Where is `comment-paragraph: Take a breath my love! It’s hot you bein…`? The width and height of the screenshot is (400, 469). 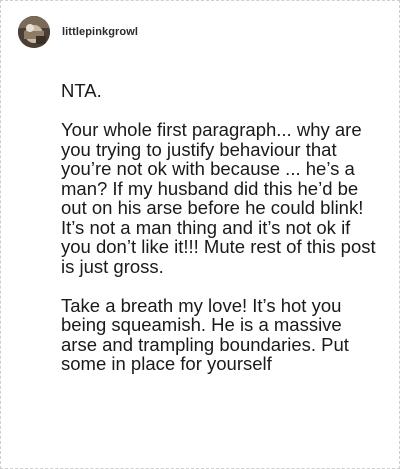
comment-paragraph: Take a breath my love! It’s hot you bein… is located at coordinates (205, 334).